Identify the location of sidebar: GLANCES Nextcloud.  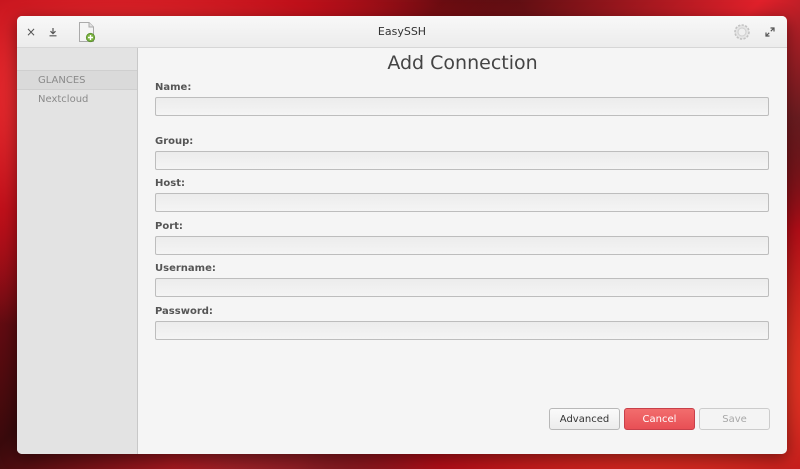
(77, 251).